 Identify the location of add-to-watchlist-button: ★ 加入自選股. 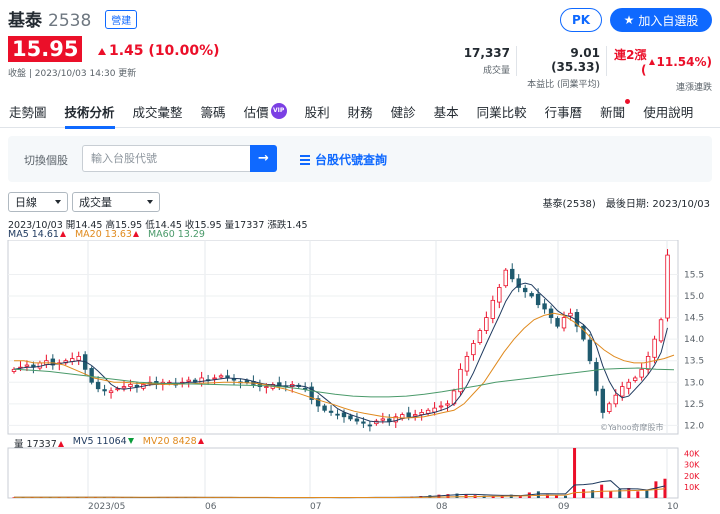
(661, 20).